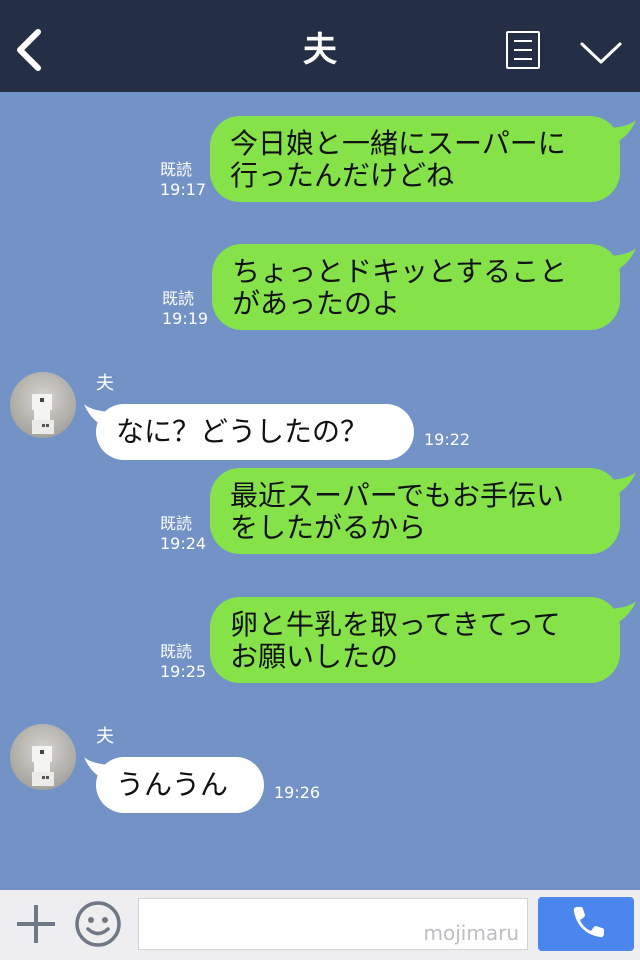  Describe the element at coordinates (183, 671) in the screenshot. I see `message-time: 19:25` at that location.